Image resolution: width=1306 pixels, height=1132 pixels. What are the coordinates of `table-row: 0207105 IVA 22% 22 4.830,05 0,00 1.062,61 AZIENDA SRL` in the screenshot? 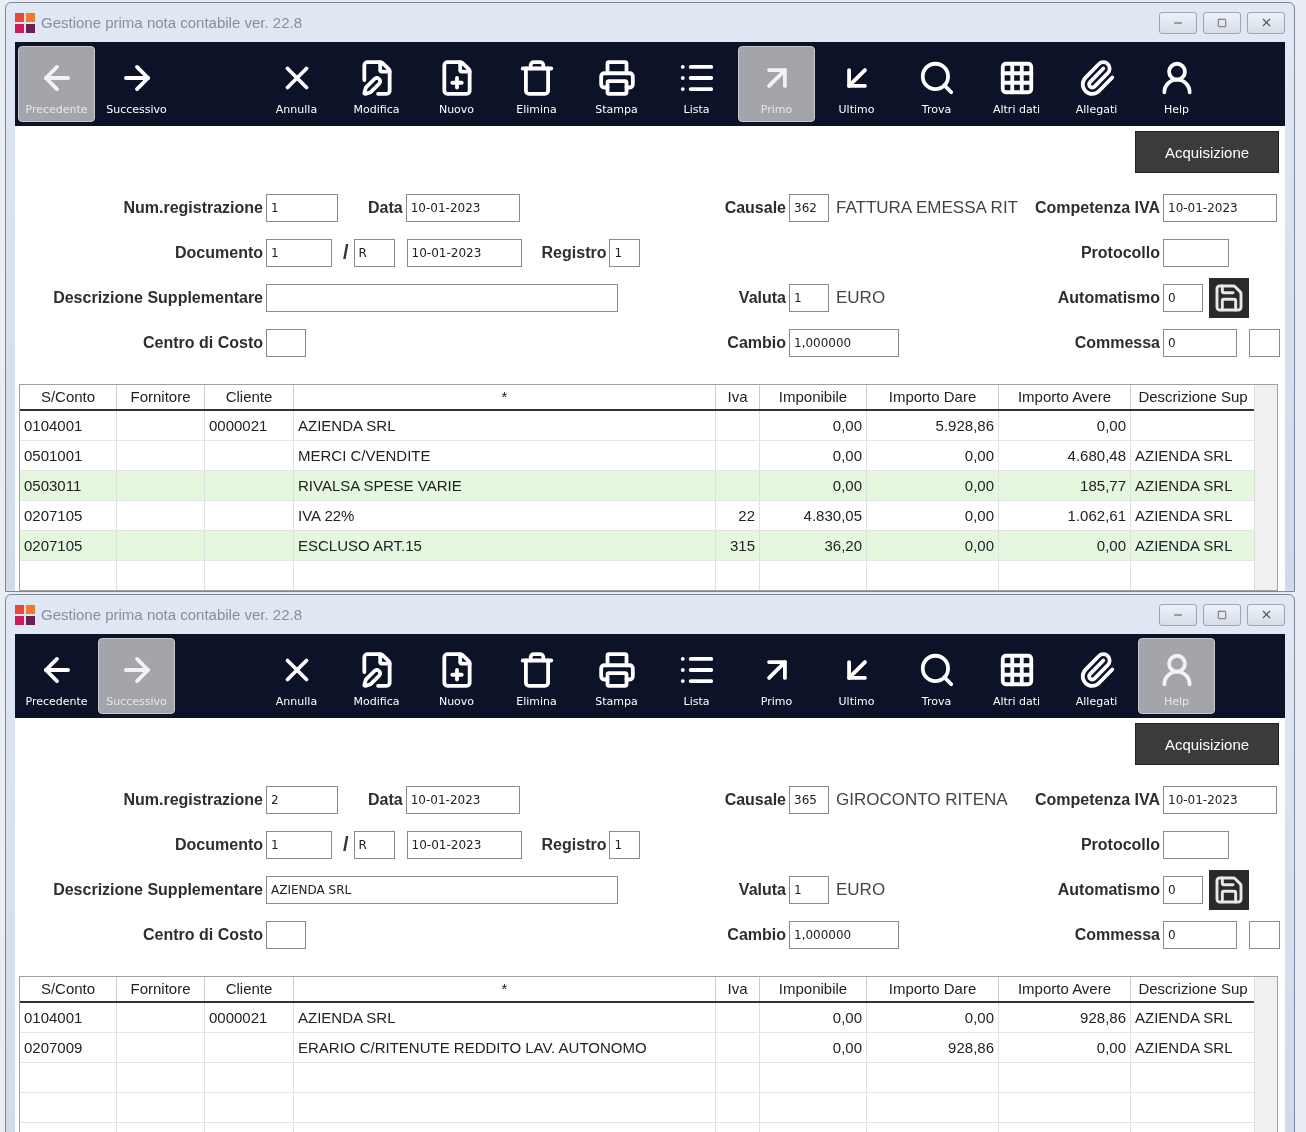 It's located at (637, 516).